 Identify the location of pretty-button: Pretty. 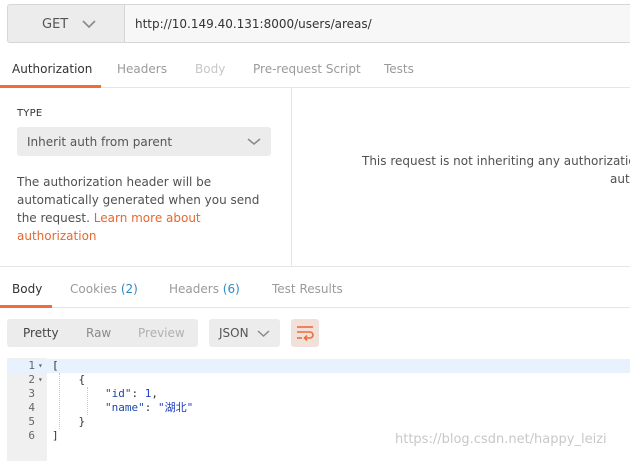
(41, 333).